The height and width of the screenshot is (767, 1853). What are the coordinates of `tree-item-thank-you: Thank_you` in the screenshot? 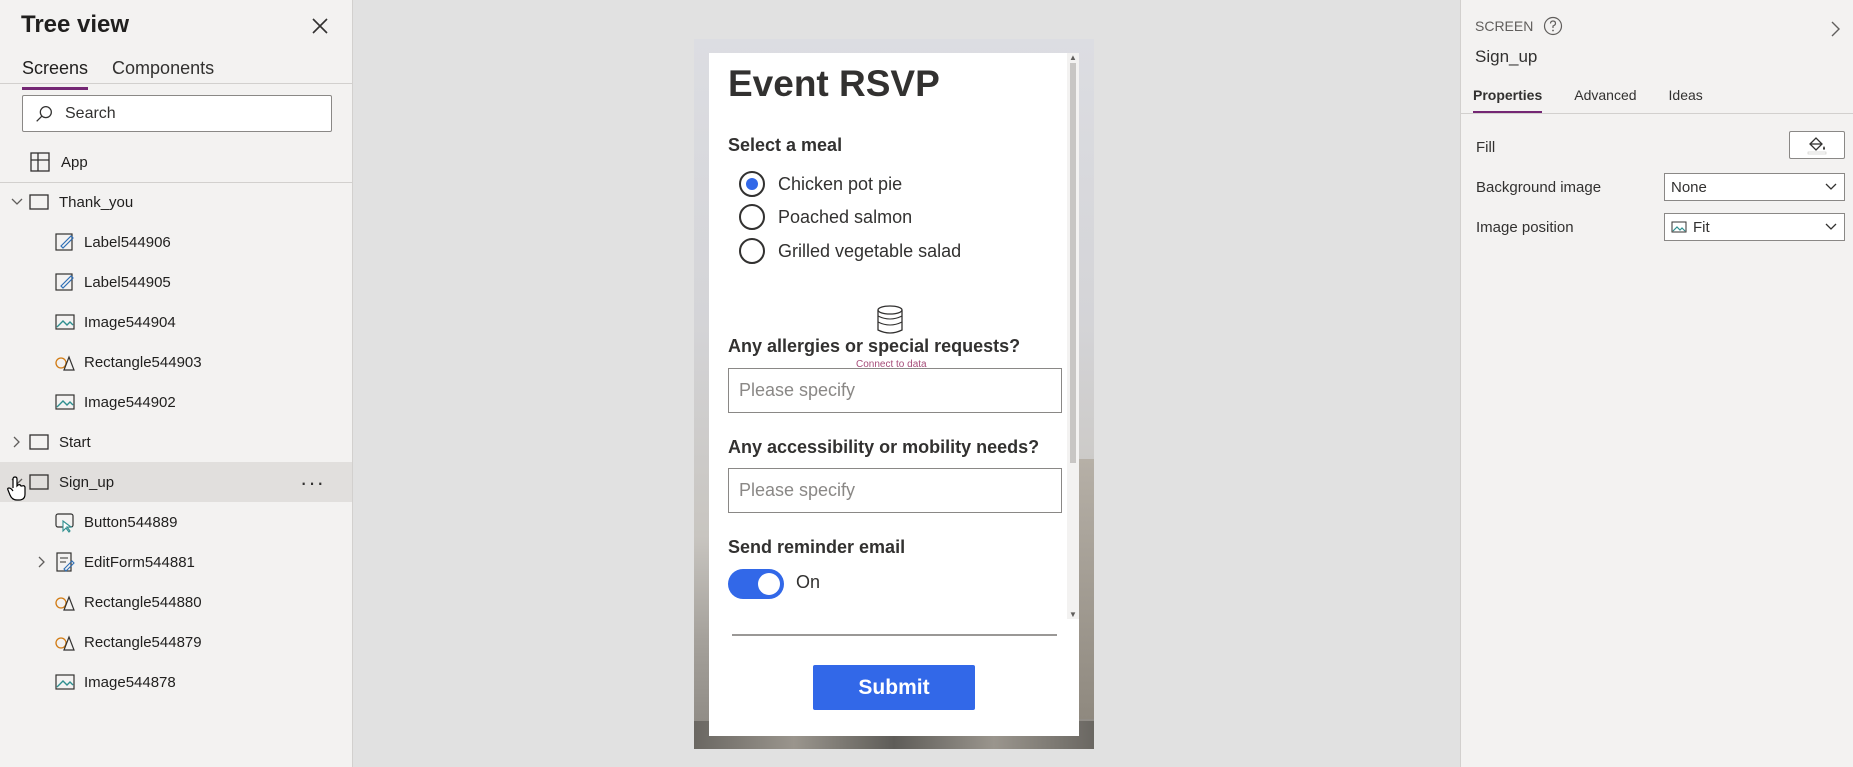 It's located at (176, 202).